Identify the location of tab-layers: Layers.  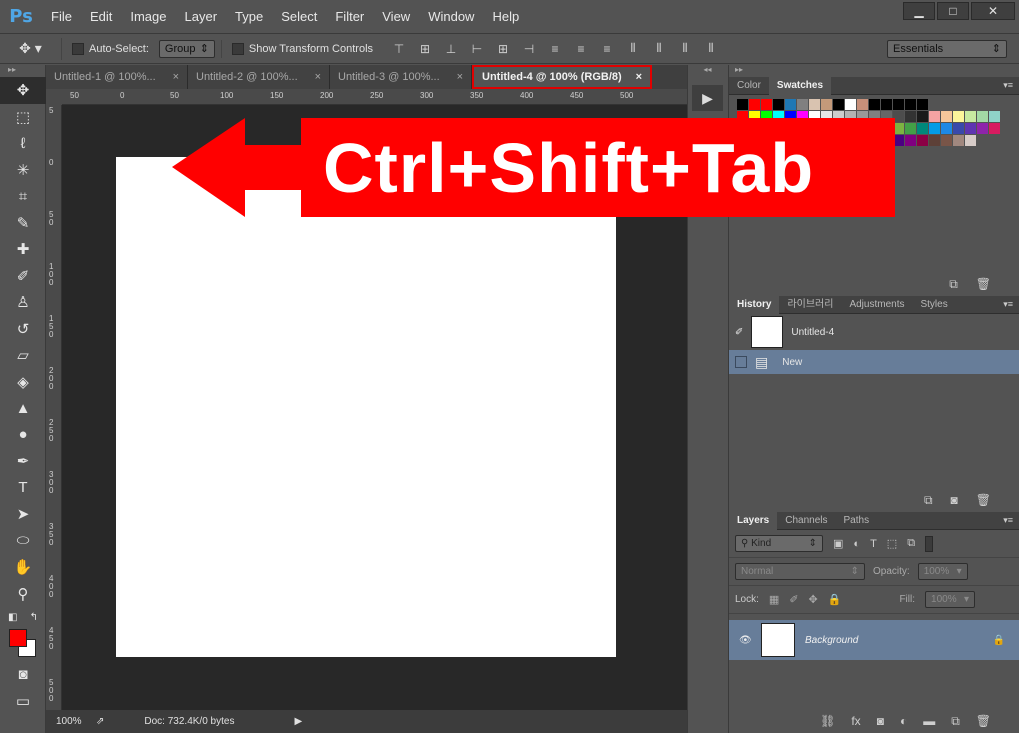
(753, 520).